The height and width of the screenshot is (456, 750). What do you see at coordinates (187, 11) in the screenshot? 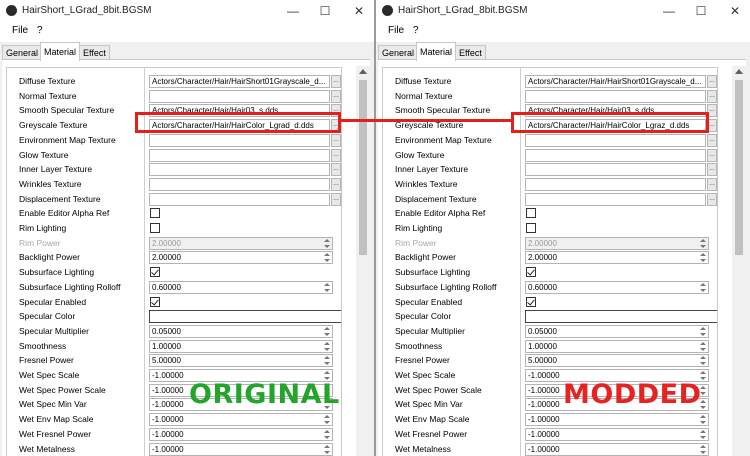
I see `title-bar: HairShort_LGrad_8bit.BGSM — ☐ ✕` at bounding box center [187, 11].